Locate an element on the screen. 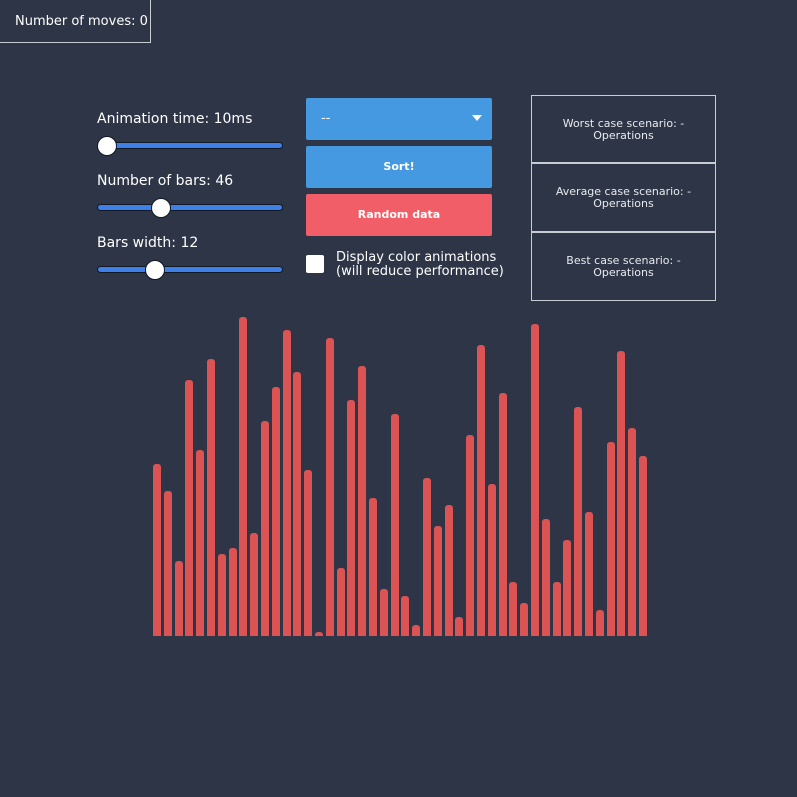  animation-time-label: Animation time: 10ms is located at coordinates (175, 119).